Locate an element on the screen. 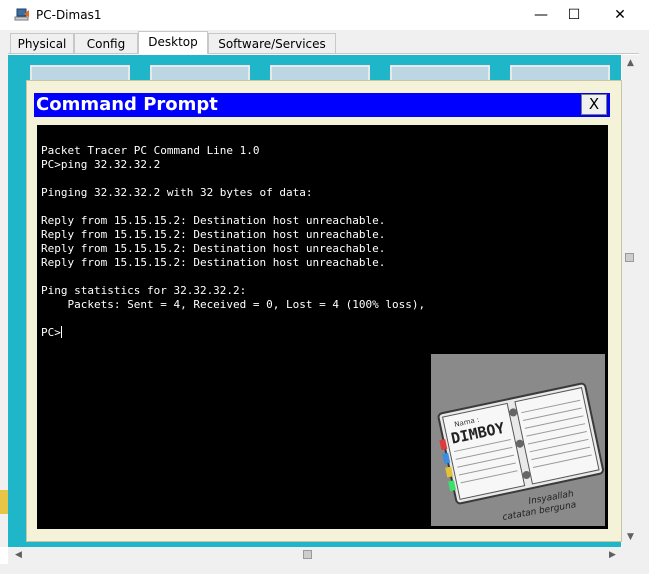 This screenshot has height=574, width=649. command-prompt-title: Command Prompt is located at coordinates (127, 104).